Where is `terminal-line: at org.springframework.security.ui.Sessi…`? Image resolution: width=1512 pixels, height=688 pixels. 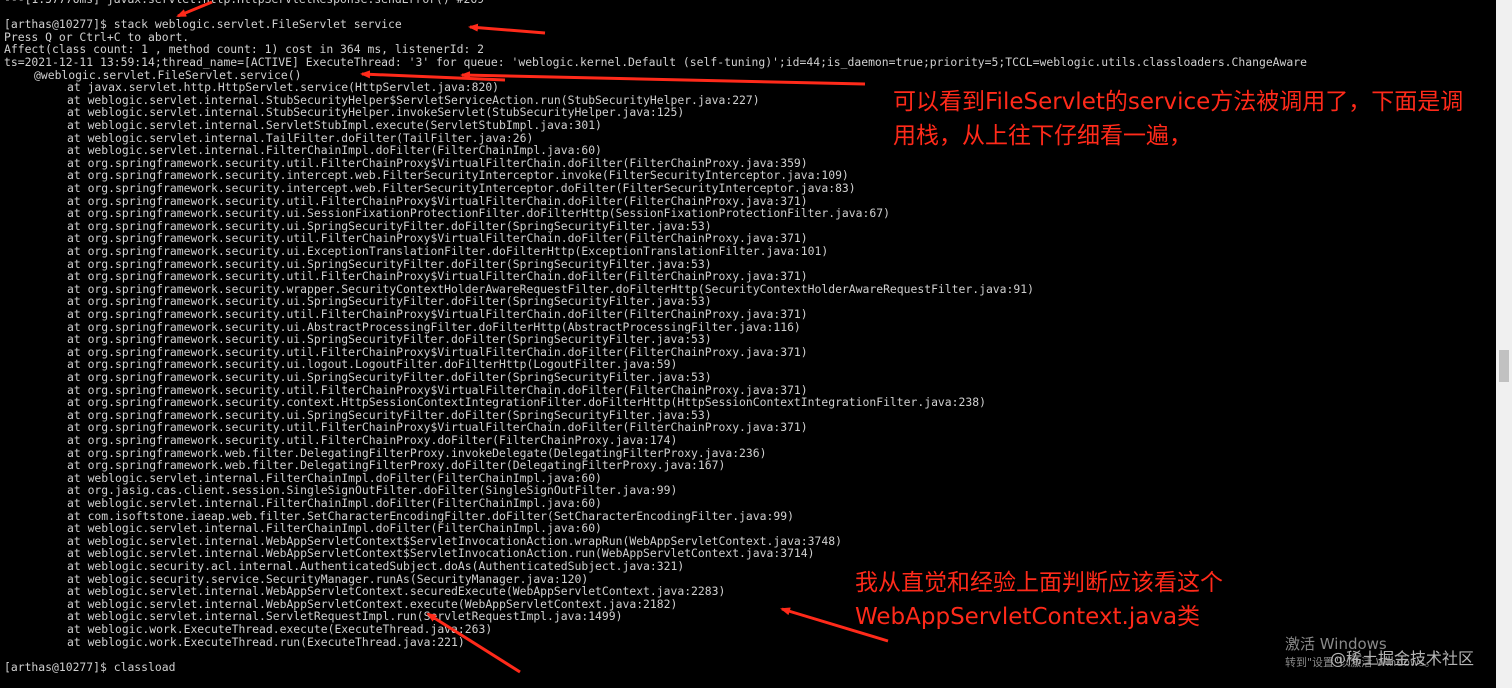
terminal-line: at org.springframework.security.ui.Sessi… is located at coordinates (478, 213).